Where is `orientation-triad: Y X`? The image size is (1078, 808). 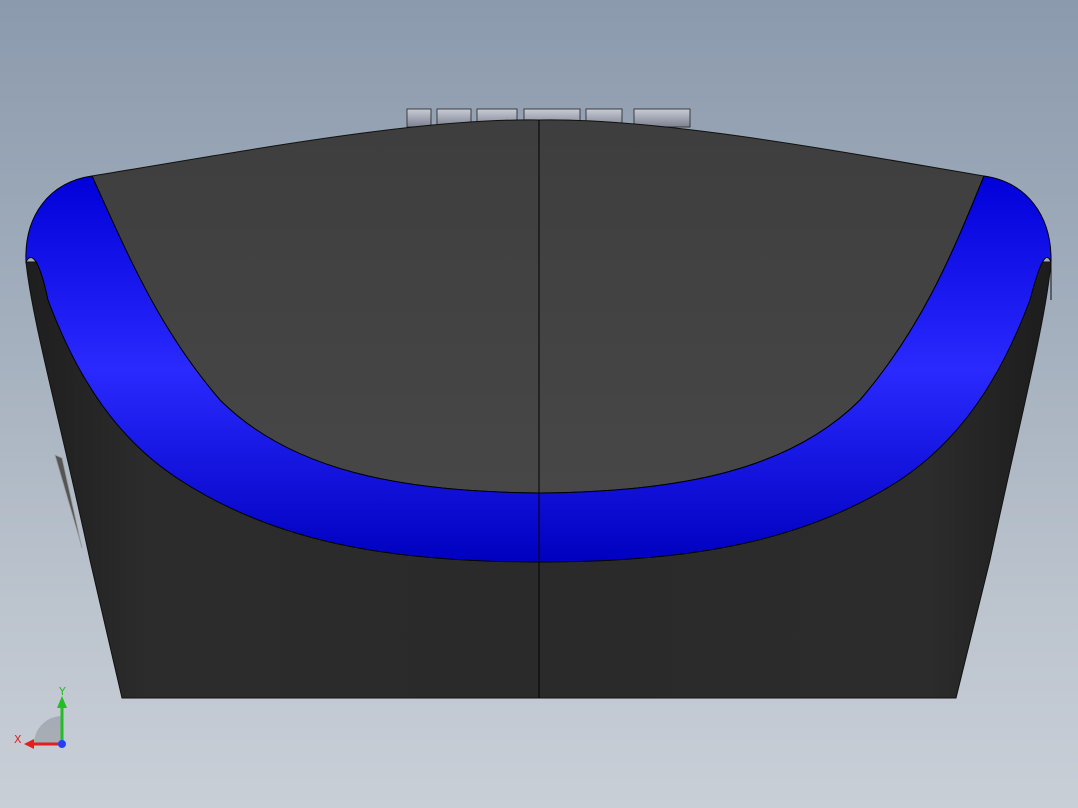
orientation-triad: Y X is located at coordinates (44, 718).